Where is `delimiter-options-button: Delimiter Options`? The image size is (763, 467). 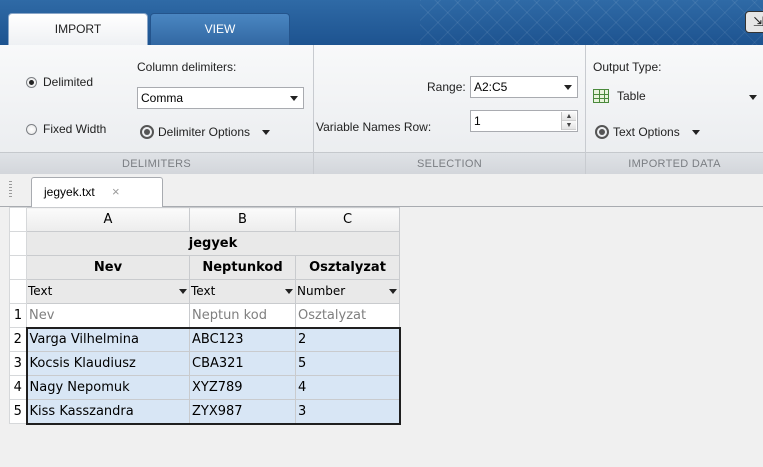
delimiter-options-button: Delimiter Options is located at coordinates (205, 132).